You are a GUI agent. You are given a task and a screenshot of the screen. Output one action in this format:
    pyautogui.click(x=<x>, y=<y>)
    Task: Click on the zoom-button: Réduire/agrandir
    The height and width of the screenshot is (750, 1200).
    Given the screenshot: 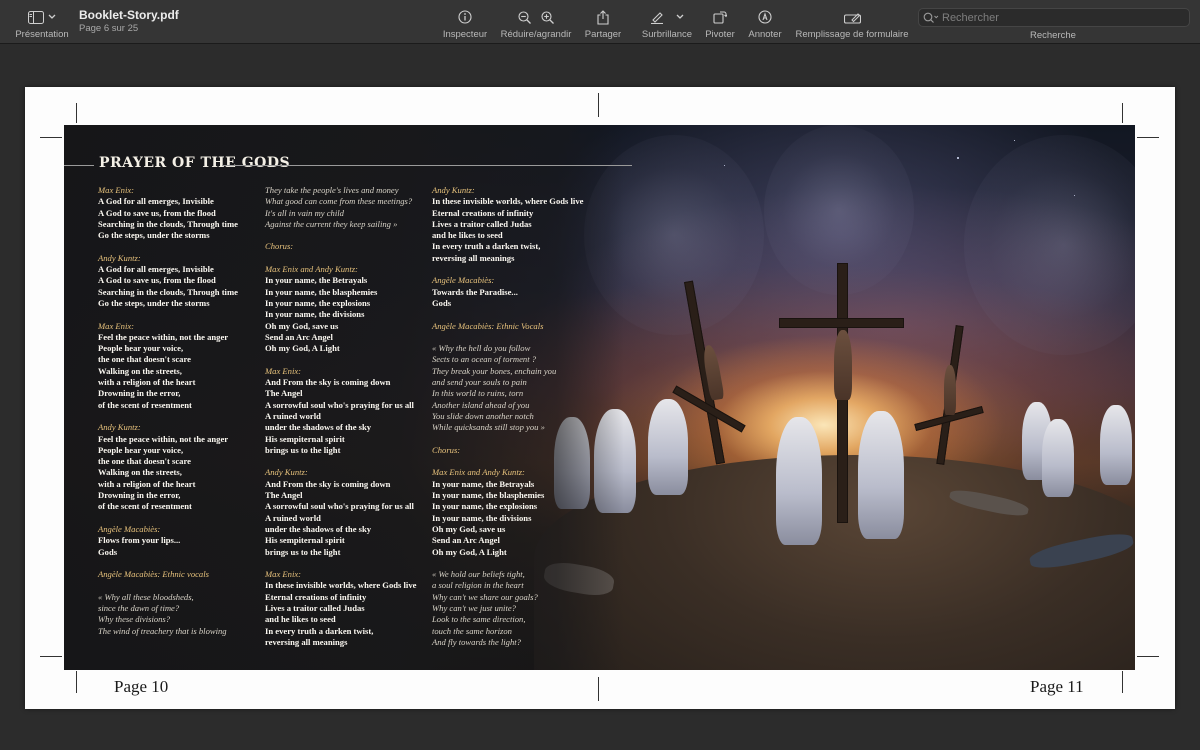 What is the action you would take?
    pyautogui.click(x=536, y=22)
    